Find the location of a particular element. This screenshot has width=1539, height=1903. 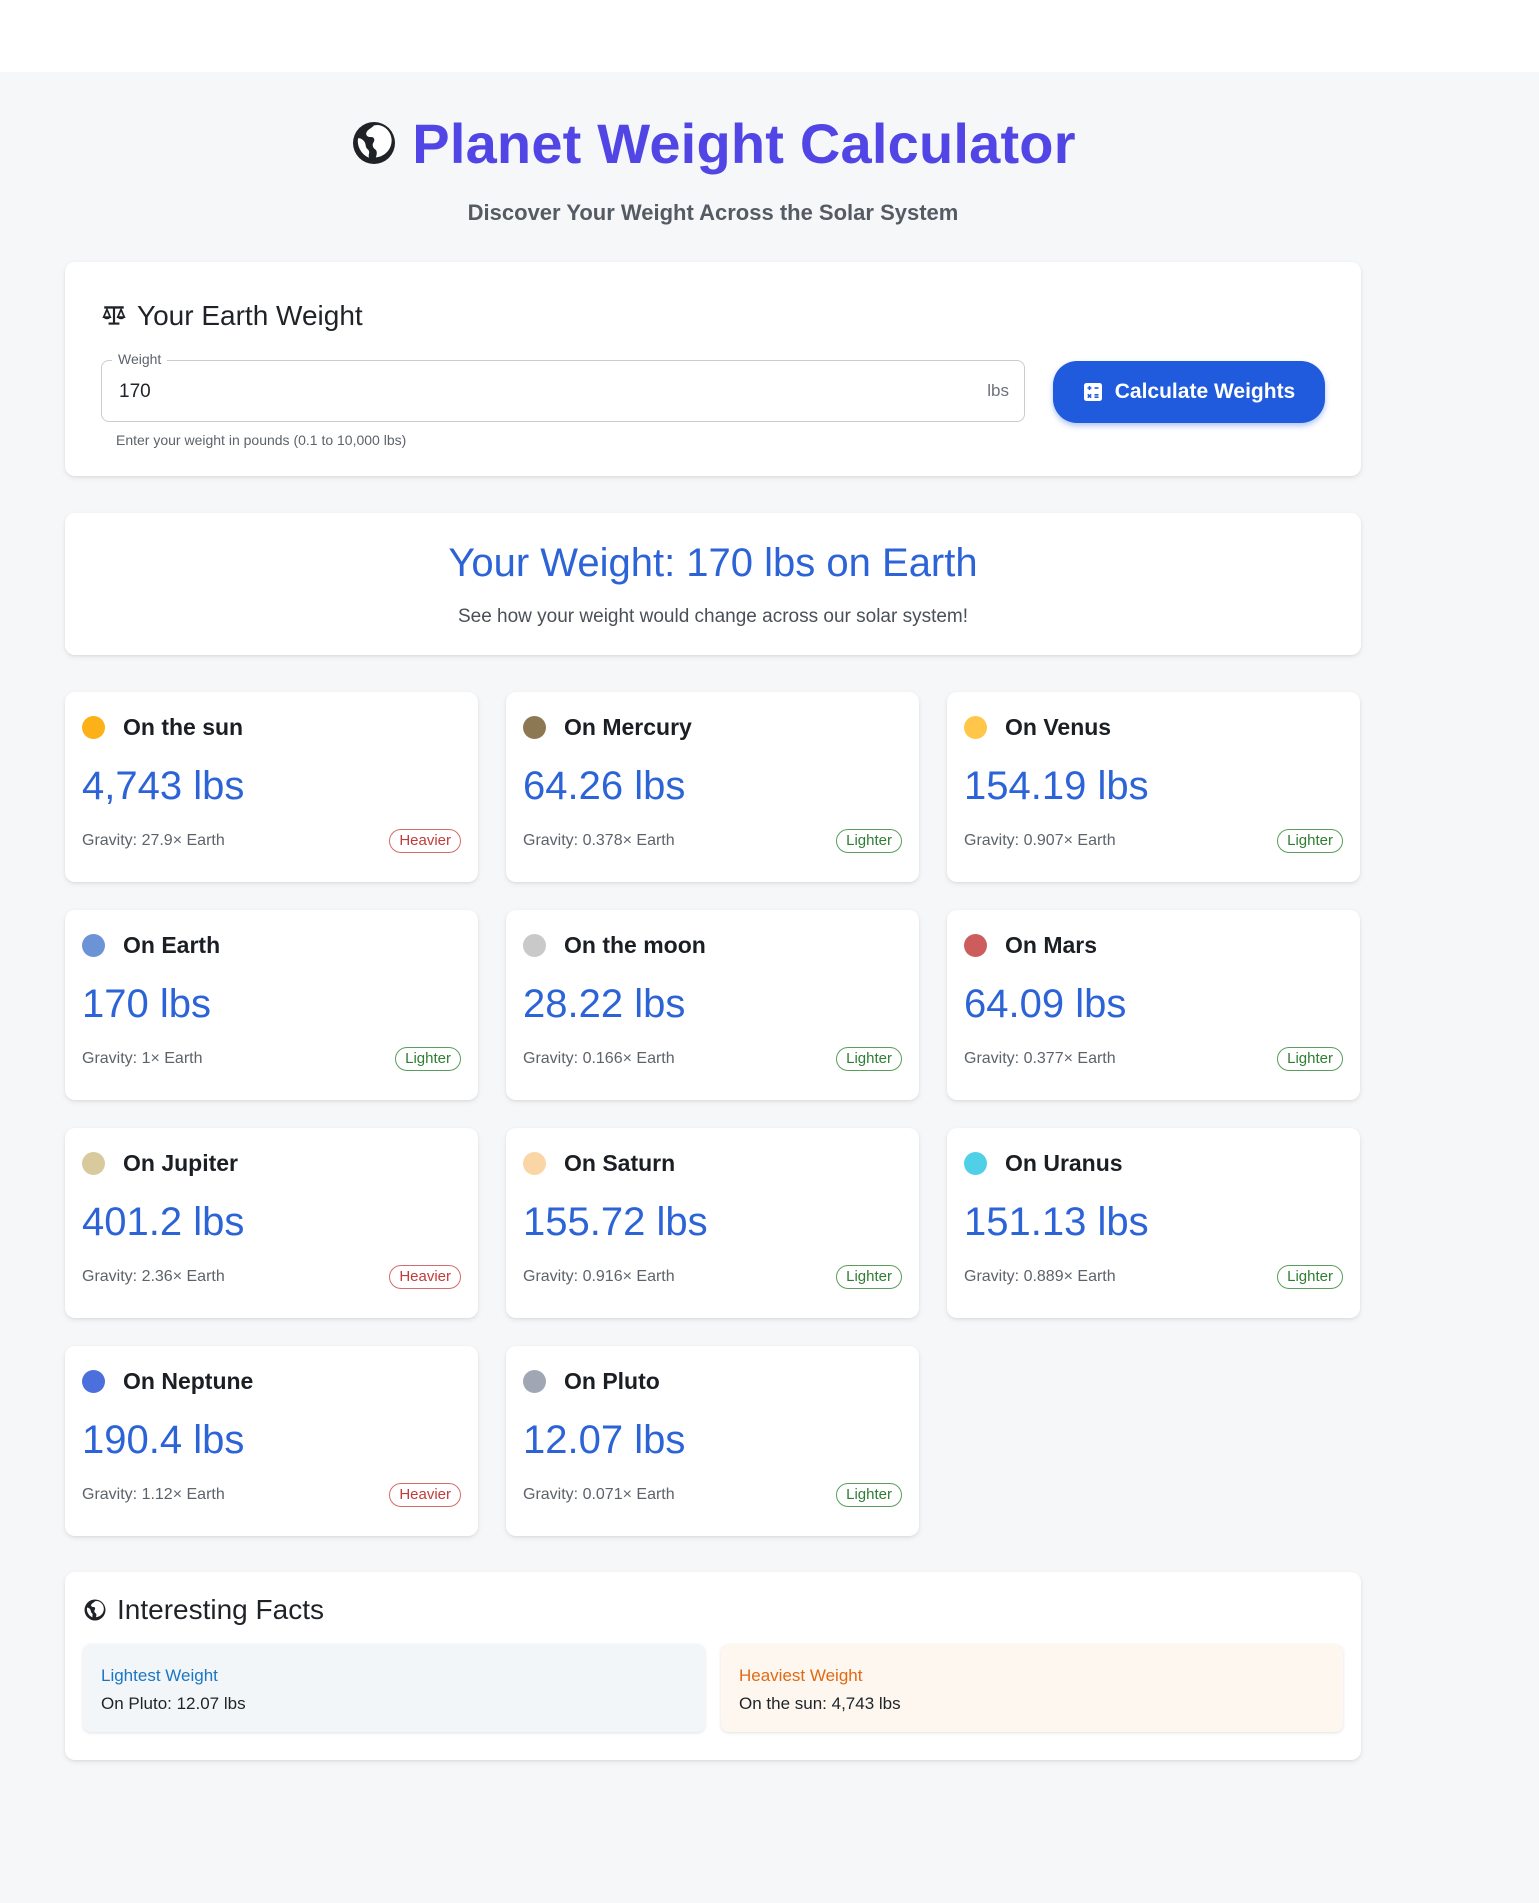

title-row: Planet Weight Calculator is located at coordinates (713, 143).